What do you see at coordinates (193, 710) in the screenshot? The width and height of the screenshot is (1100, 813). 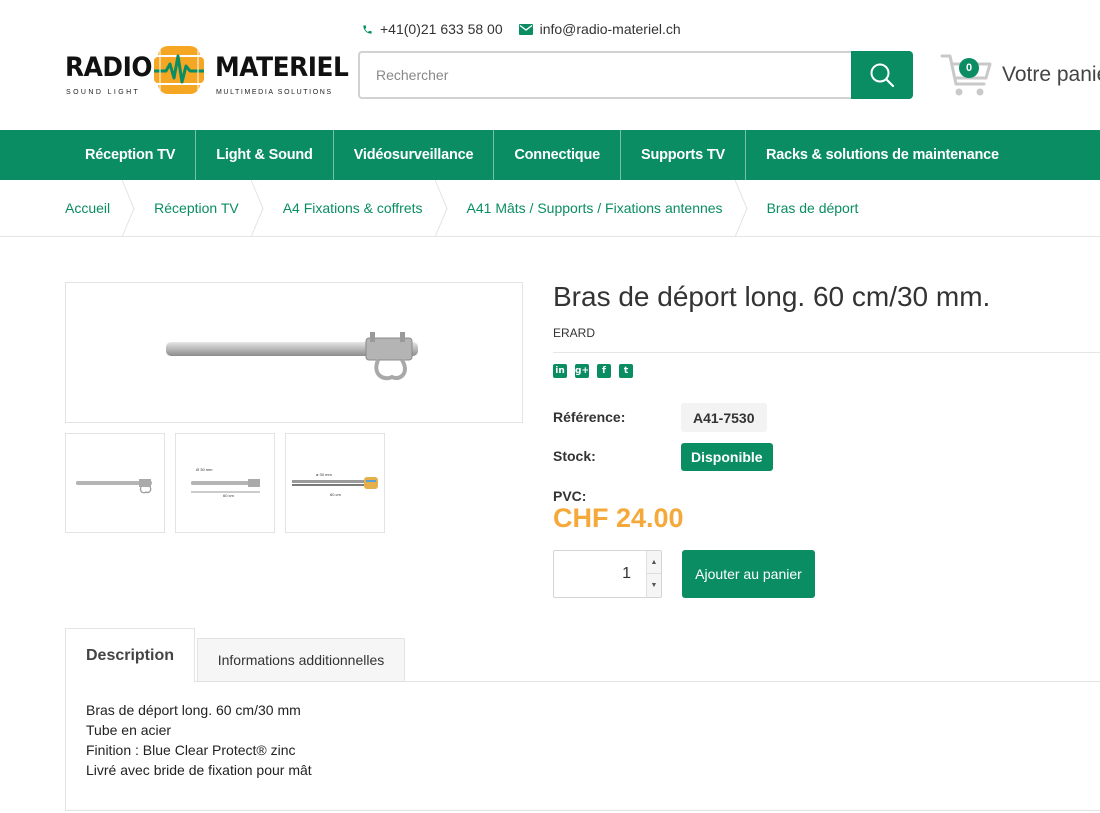 I see `description-line: Bras de déport long. 60 cm/30 mm` at bounding box center [193, 710].